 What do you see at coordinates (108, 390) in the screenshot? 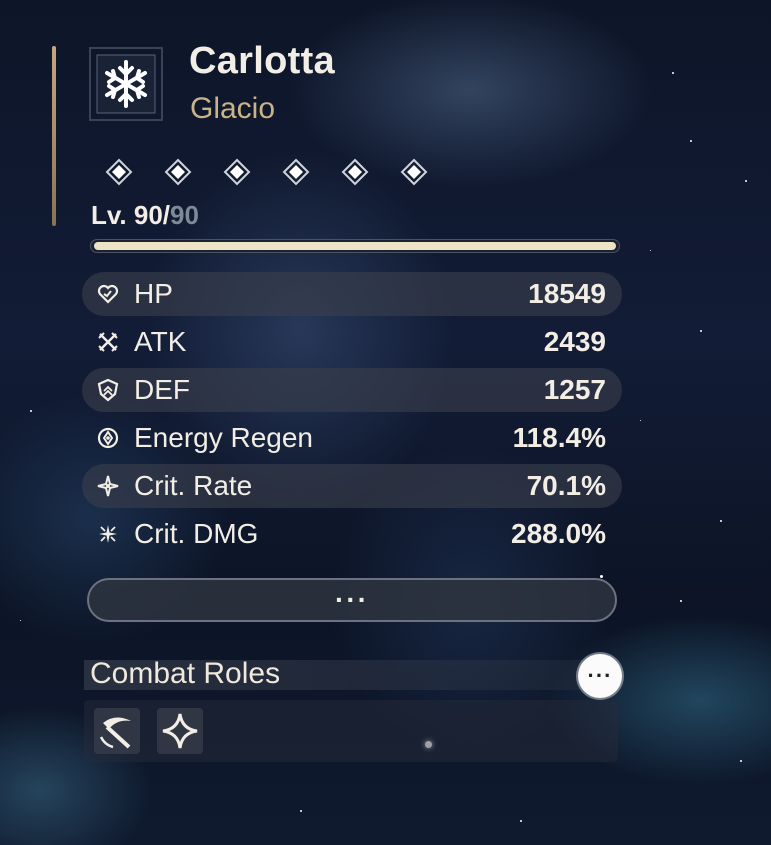
I see `def-shield-icon` at bounding box center [108, 390].